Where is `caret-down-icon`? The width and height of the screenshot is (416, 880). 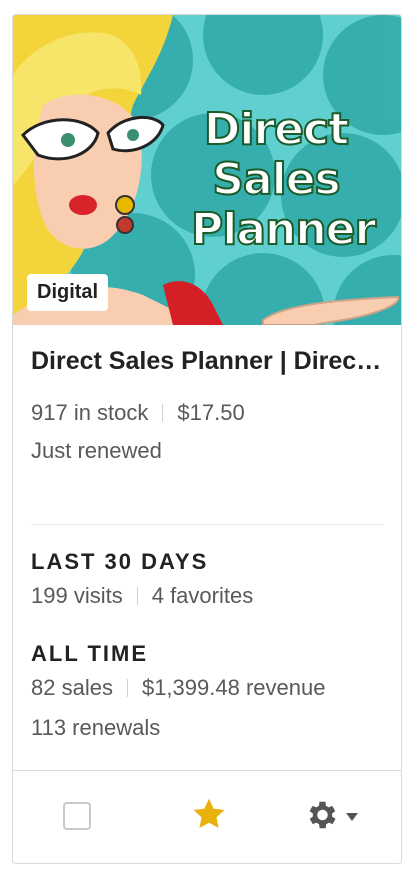
caret-down-icon is located at coordinates (352, 818).